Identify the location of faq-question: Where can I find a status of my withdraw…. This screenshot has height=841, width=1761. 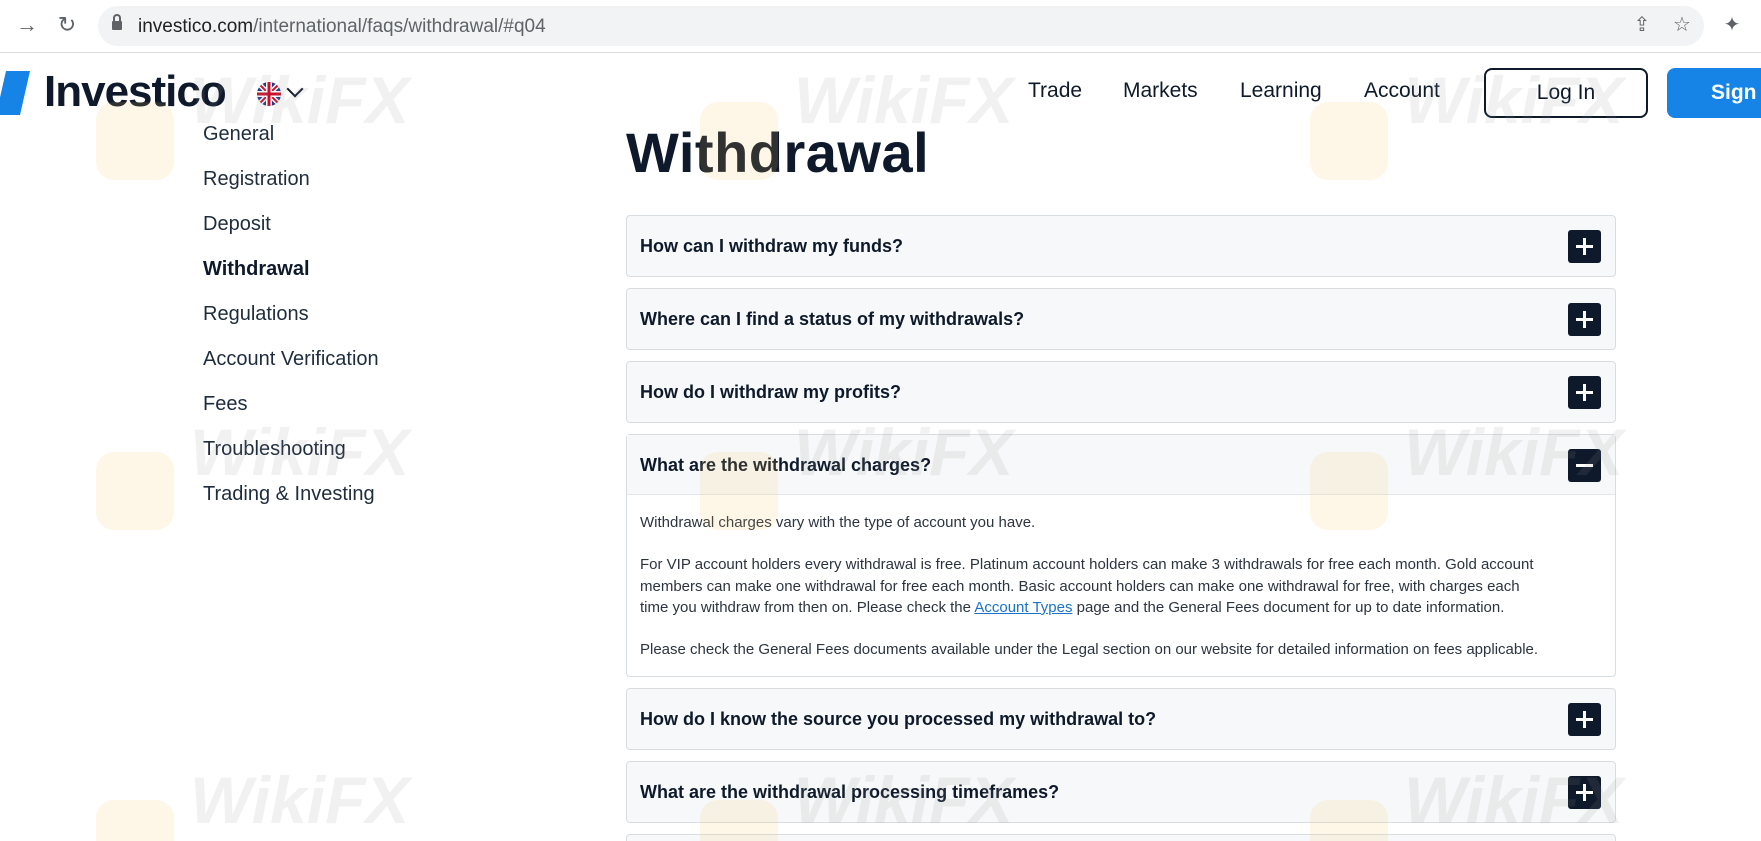
(832, 319).